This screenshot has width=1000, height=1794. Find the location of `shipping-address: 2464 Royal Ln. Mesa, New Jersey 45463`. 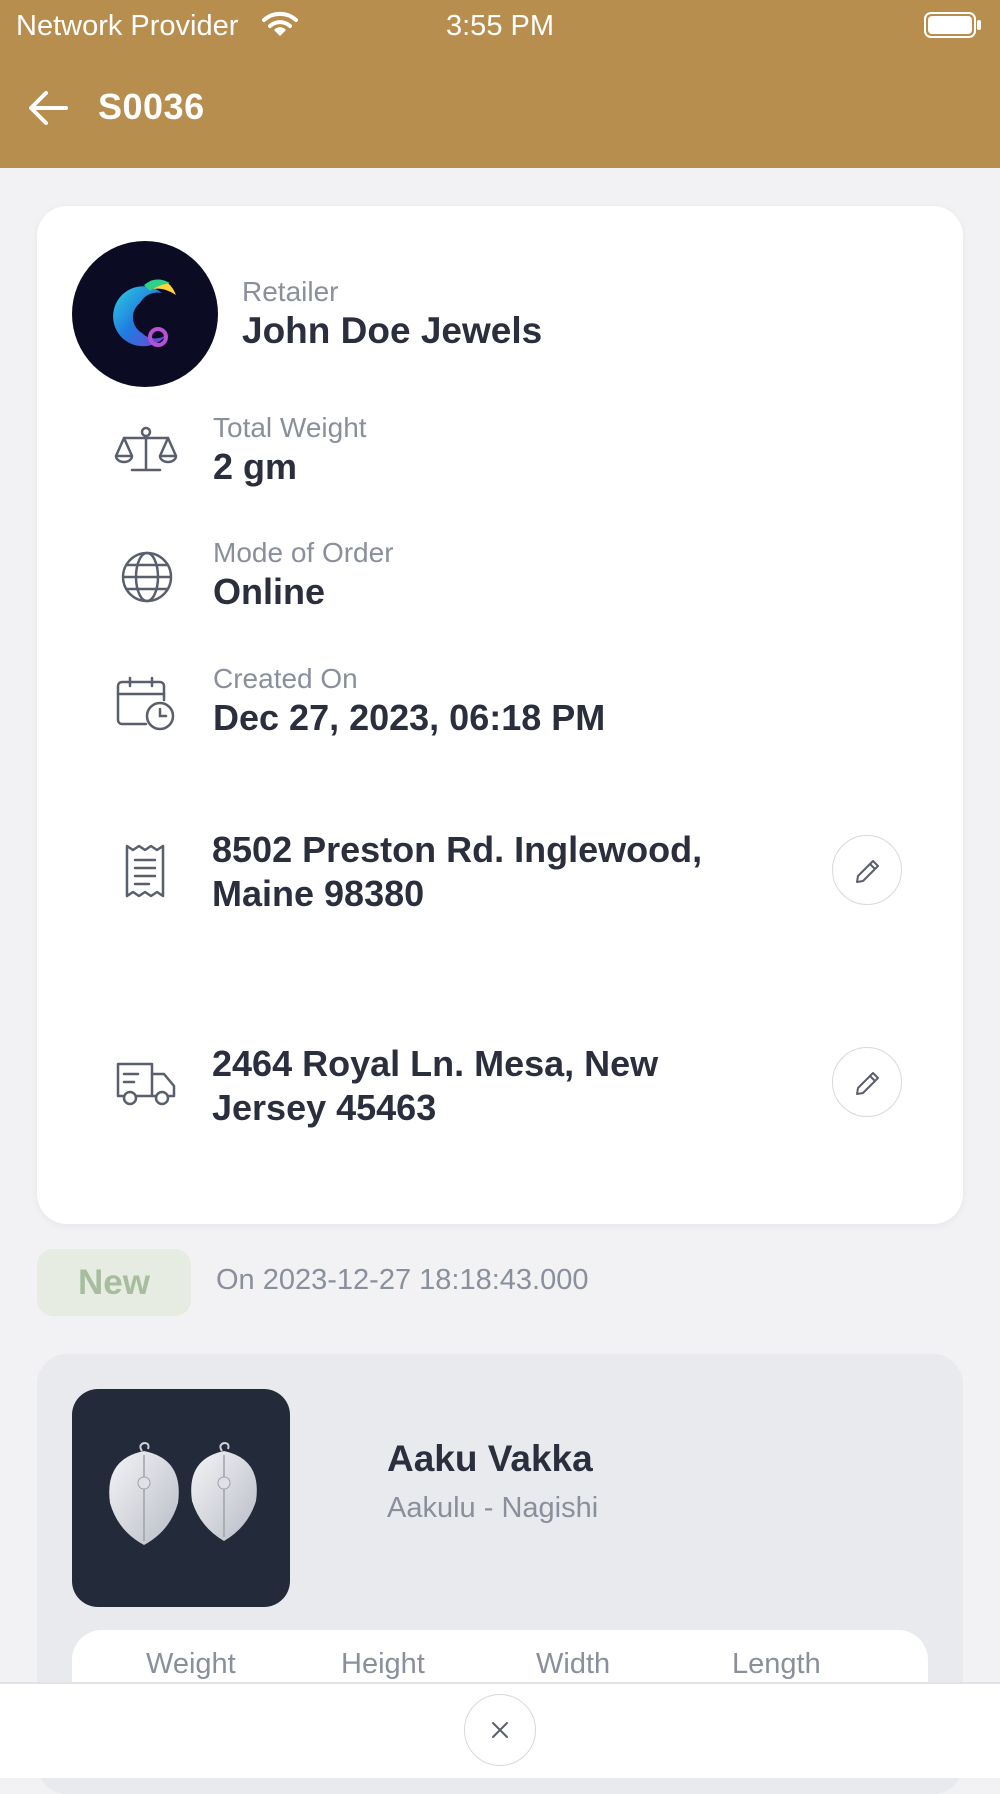

shipping-address: 2464 Royal Ln. Mesa, New Jersey 45463 is located at coordinates (492, 1086).